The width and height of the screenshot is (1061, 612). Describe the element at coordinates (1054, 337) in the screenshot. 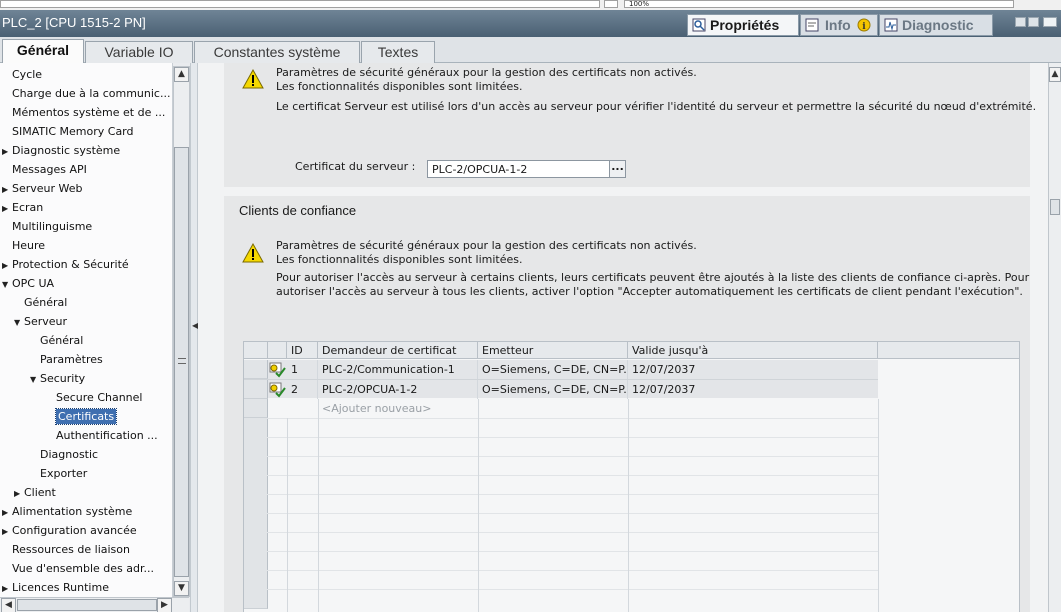

I see `content-scrollbar: ▲` at that location.